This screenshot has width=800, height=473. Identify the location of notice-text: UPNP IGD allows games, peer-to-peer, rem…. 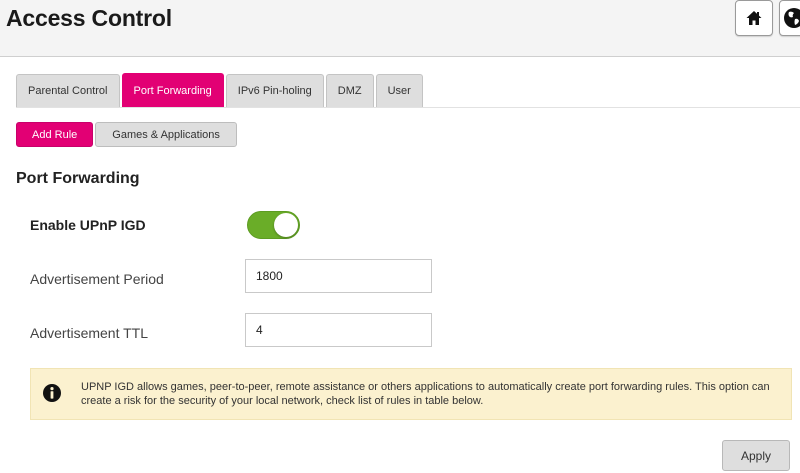
(425, 394).